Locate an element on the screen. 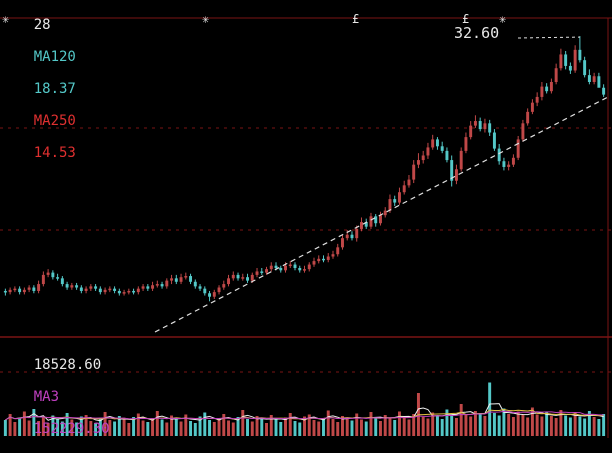  ma120-label: MA120 is located at coordinates (54, 57).